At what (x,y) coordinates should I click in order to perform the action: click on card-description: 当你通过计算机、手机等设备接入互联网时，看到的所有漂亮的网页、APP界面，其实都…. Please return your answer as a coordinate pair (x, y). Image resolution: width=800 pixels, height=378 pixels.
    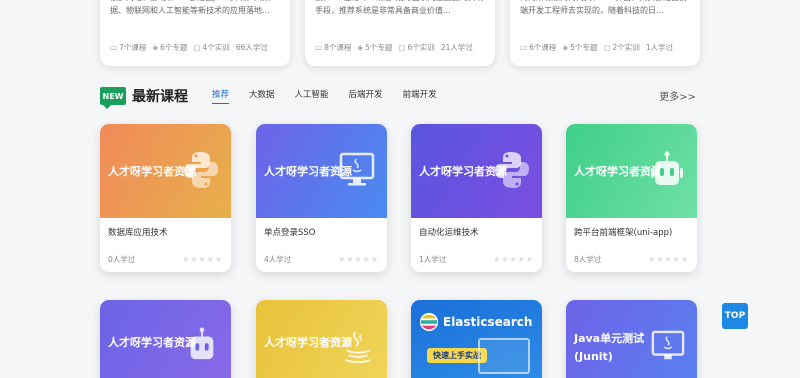
    Looking at the image, I should click on (603, 7).